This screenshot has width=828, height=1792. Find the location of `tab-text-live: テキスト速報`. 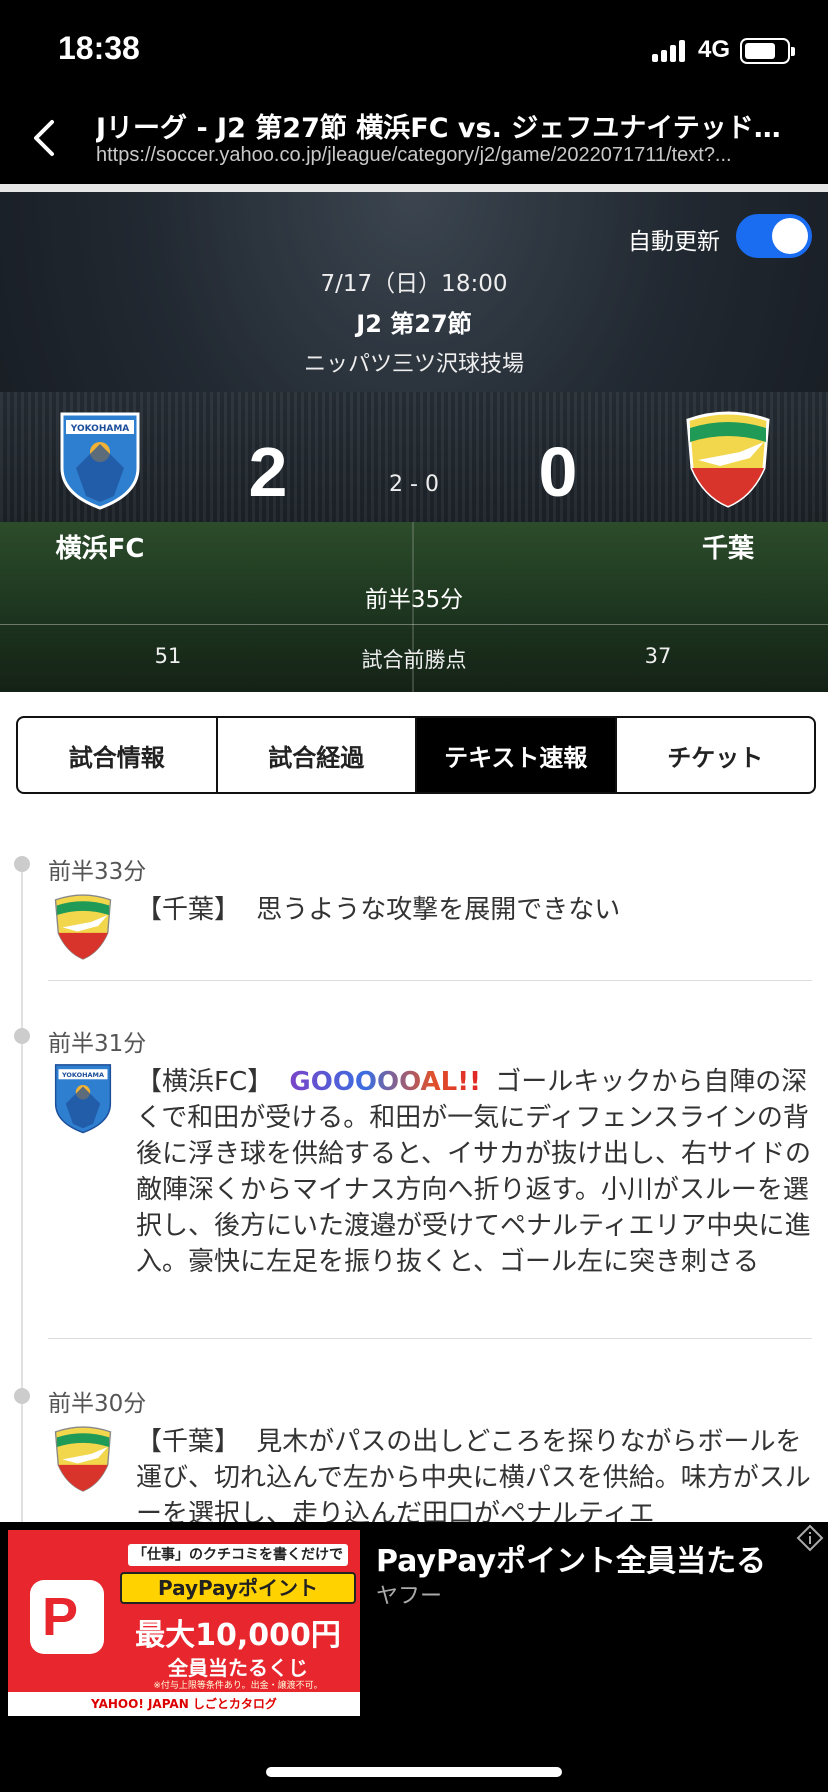

tab-text-live: テキスト速報 is located at coordinates (517, 755).